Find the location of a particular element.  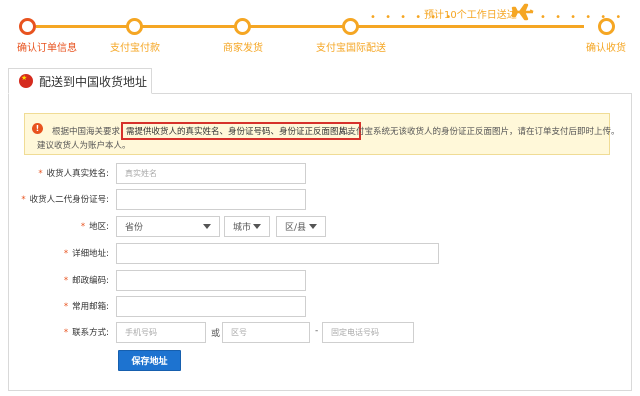

shipping-estimate: 预计10个工作日送达 is located at coordinates (470, 15).